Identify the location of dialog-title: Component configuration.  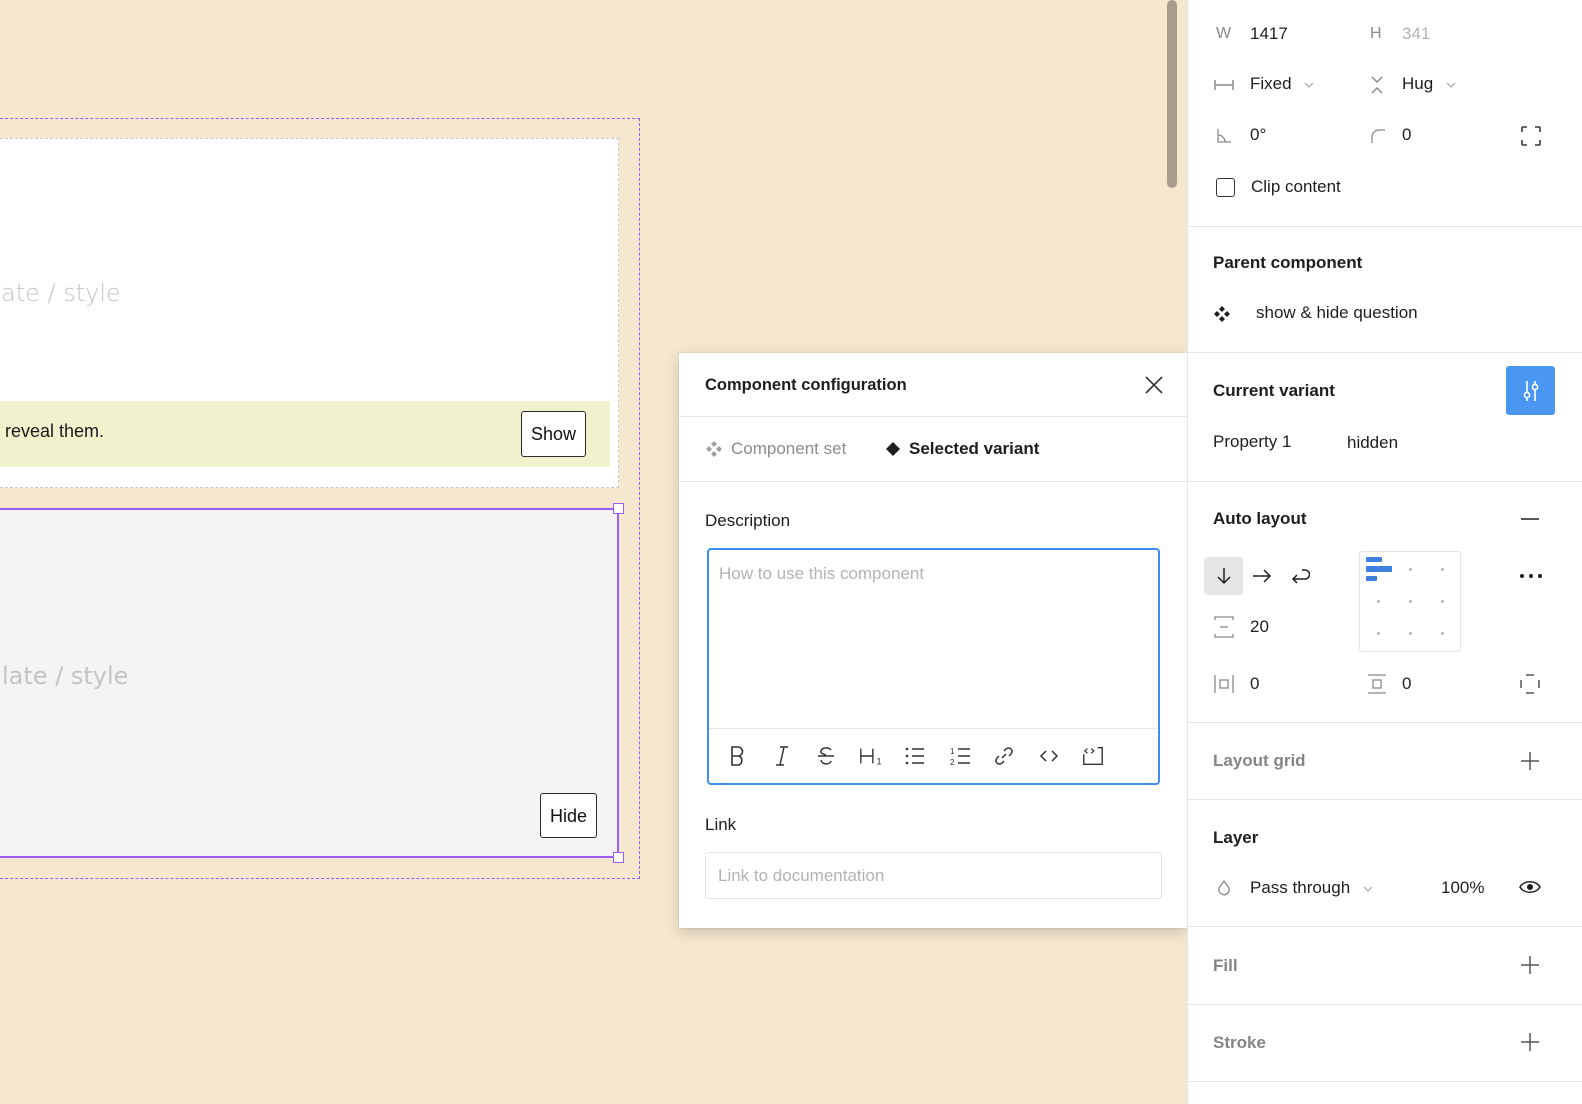
(806, 385).